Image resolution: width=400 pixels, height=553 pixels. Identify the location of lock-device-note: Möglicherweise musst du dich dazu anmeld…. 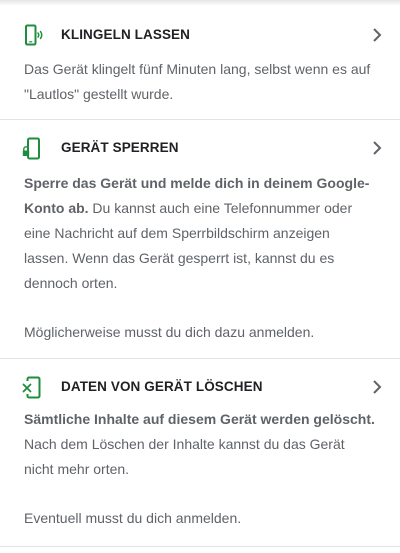
(169, 332).